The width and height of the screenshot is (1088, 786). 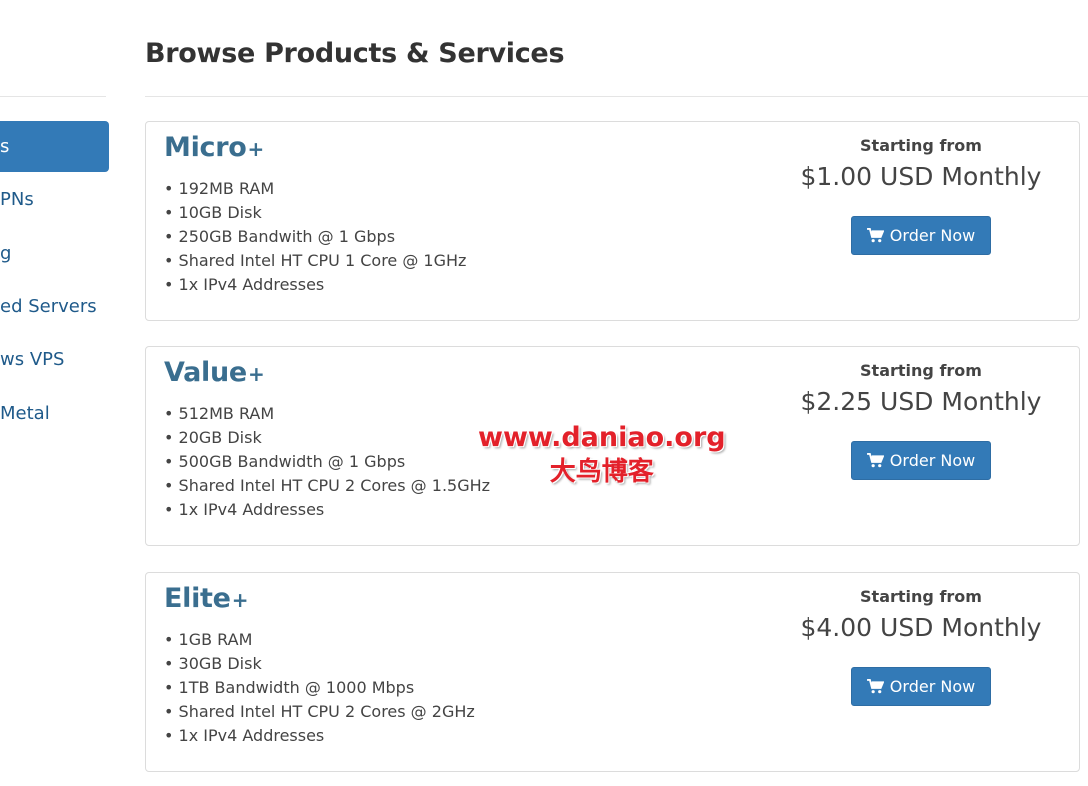 What do you see at coordinates (319, 664) in the screenshot?
I see `feature-item: 30GB Disk` at bounding box center [319, 664].